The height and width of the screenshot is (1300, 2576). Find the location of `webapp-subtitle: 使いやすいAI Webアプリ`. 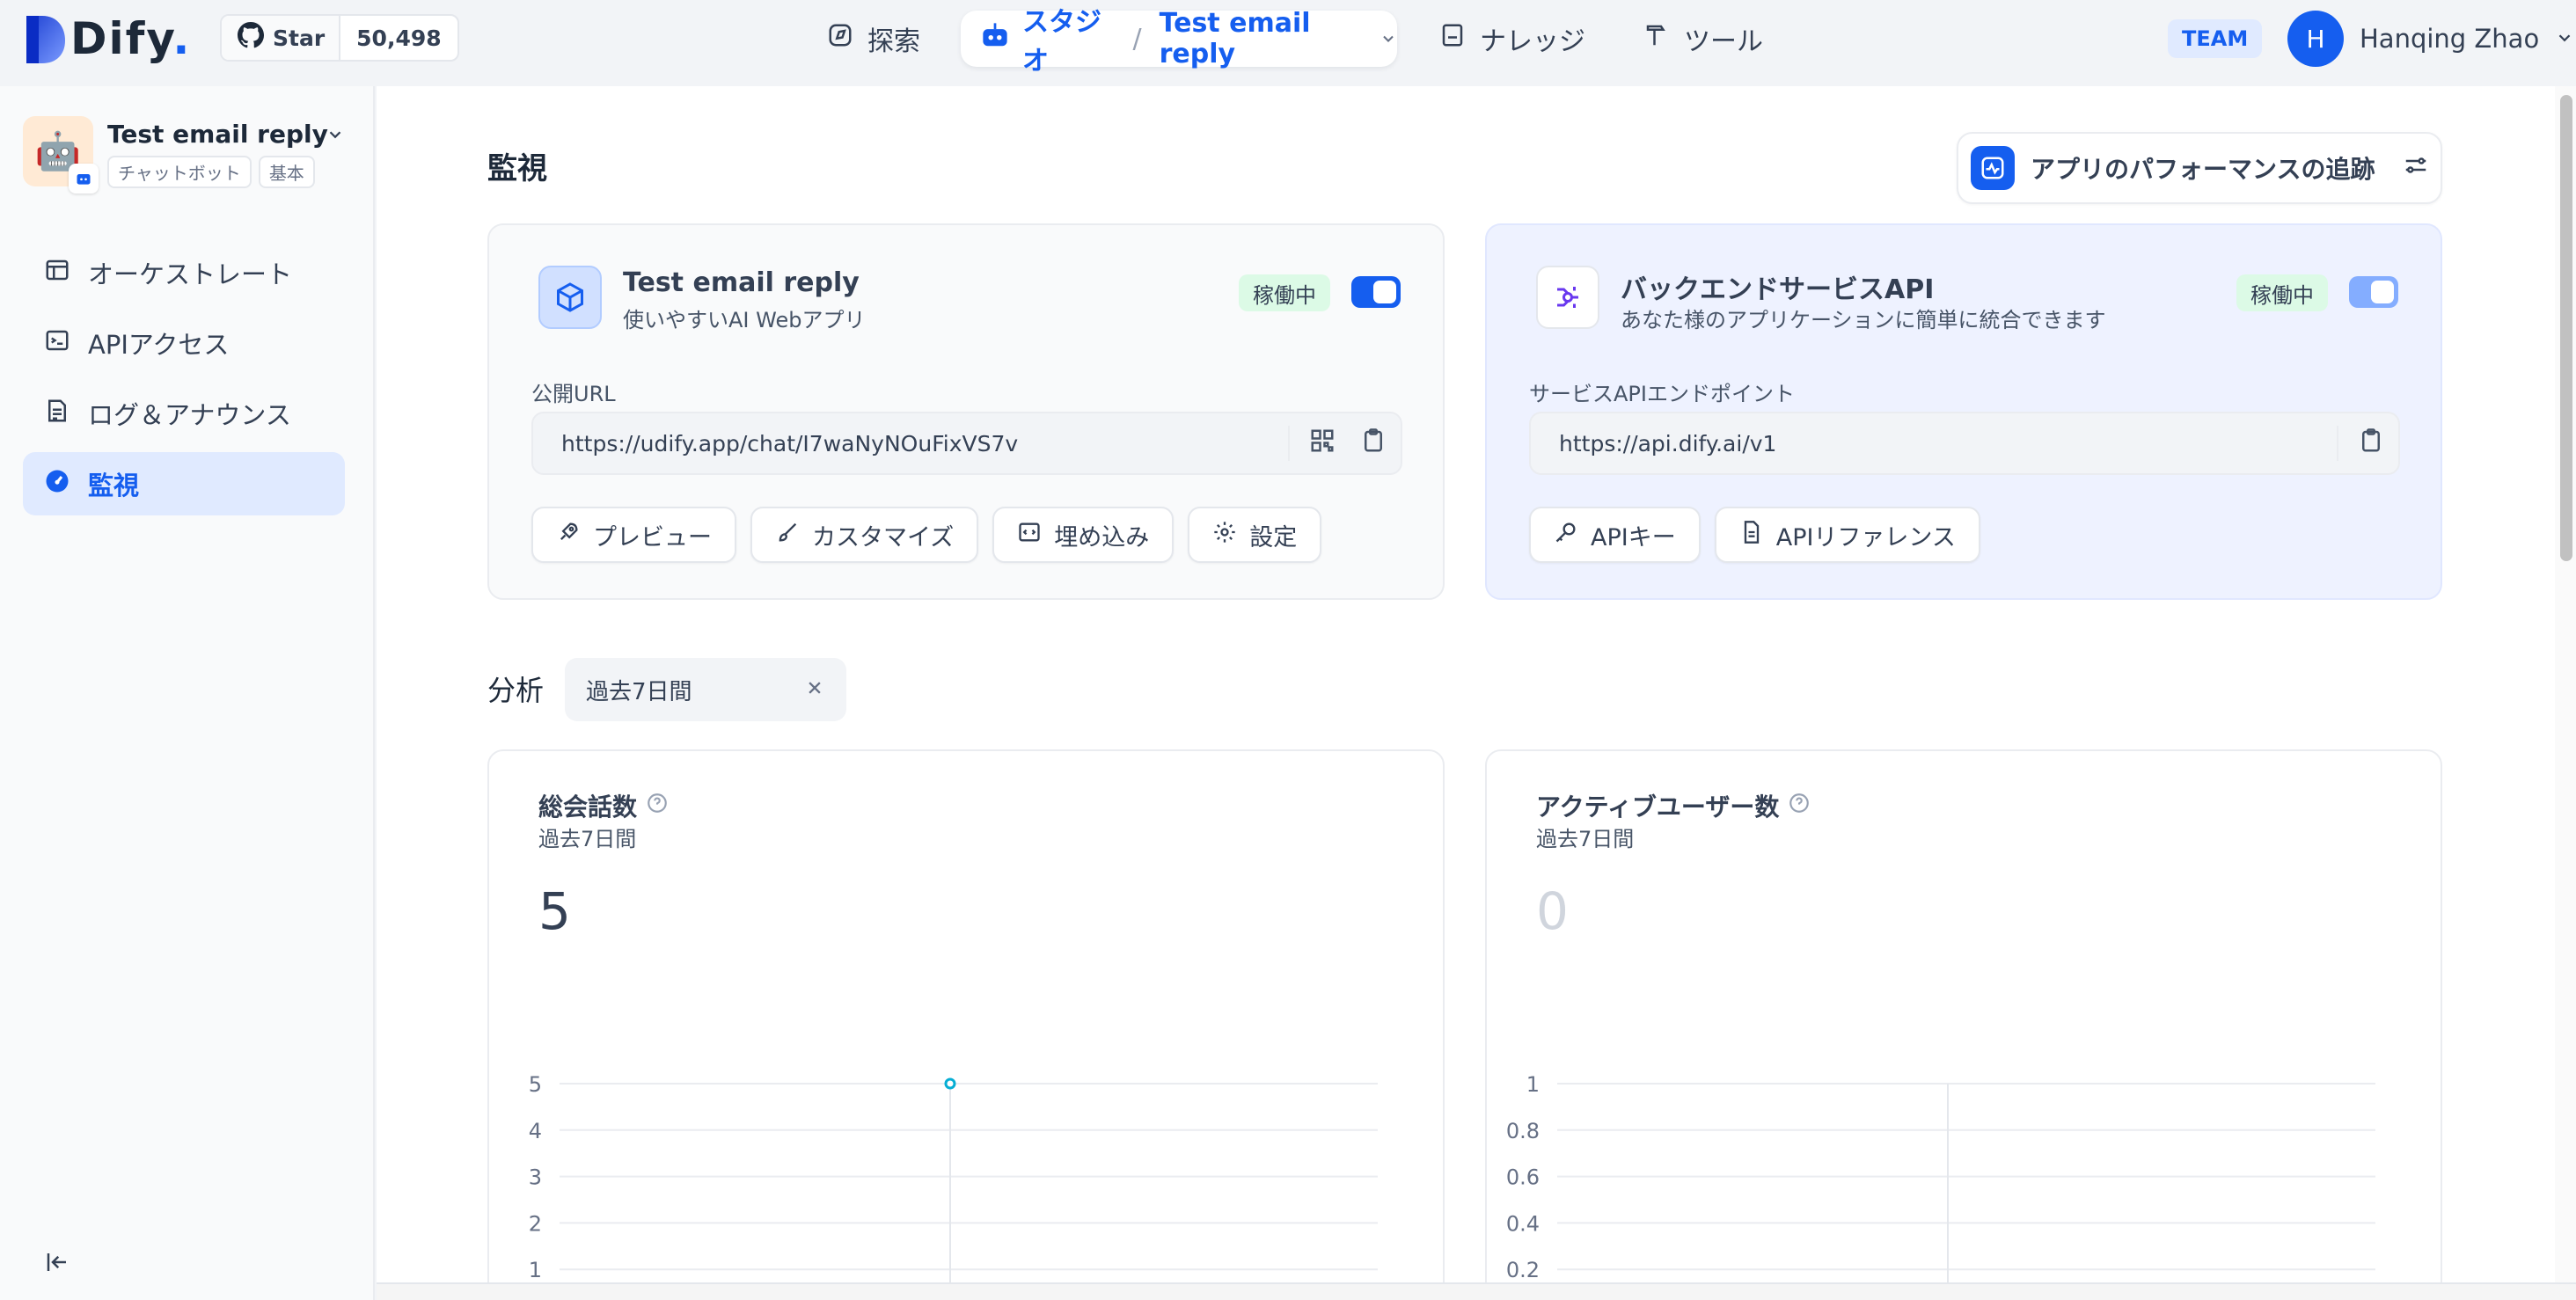

webapp-subtitle: 使いやすいAI Webアプリ is located at coordinates (744, 320).